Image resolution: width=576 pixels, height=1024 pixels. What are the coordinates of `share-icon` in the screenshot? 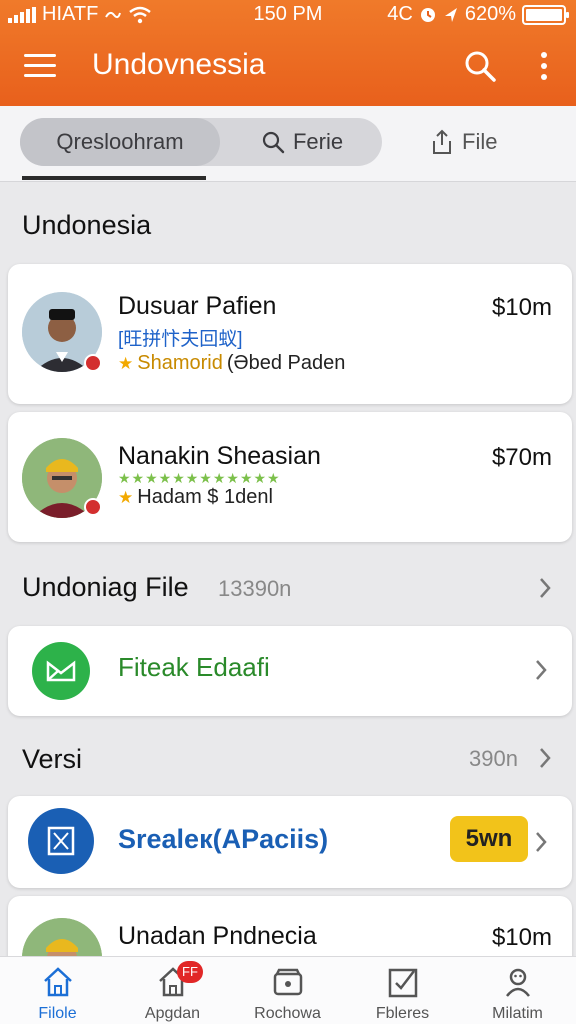 It's located at (442, 141).